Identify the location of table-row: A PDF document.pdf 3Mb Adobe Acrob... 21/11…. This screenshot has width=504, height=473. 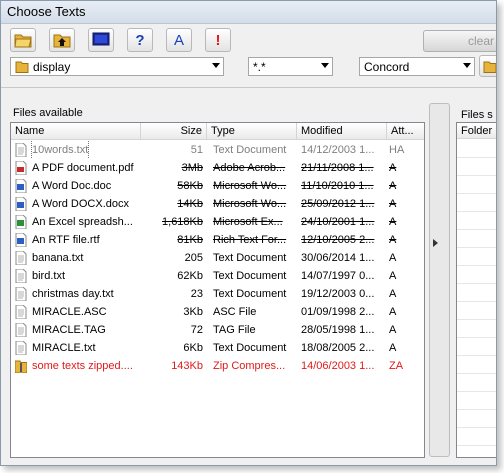
(217, 168).